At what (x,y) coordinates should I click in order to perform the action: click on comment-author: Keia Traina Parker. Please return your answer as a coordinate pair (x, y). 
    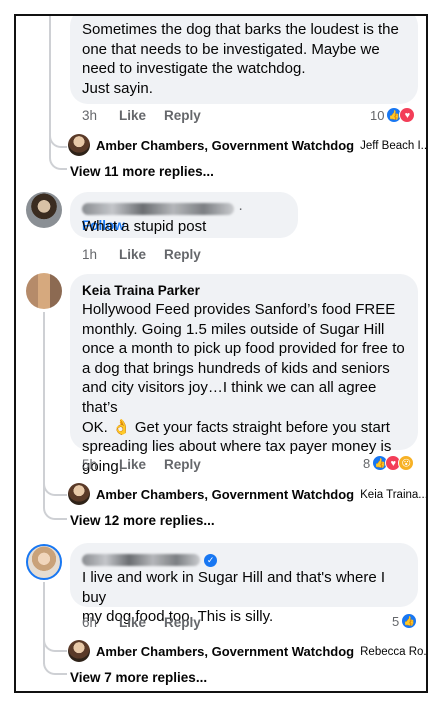
    Looking at the image, I should click on (244, 291).